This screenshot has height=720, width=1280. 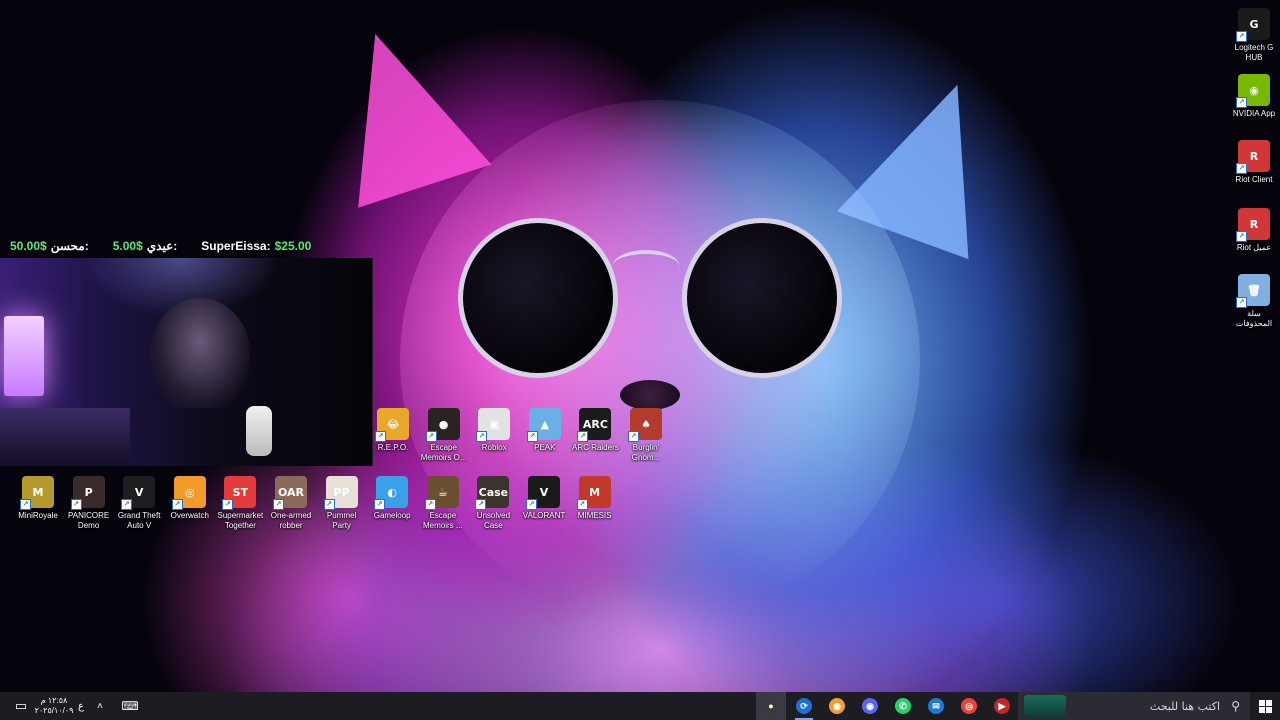 I want to click on notification-center-icon: ▭, so click(x=21, y=706).